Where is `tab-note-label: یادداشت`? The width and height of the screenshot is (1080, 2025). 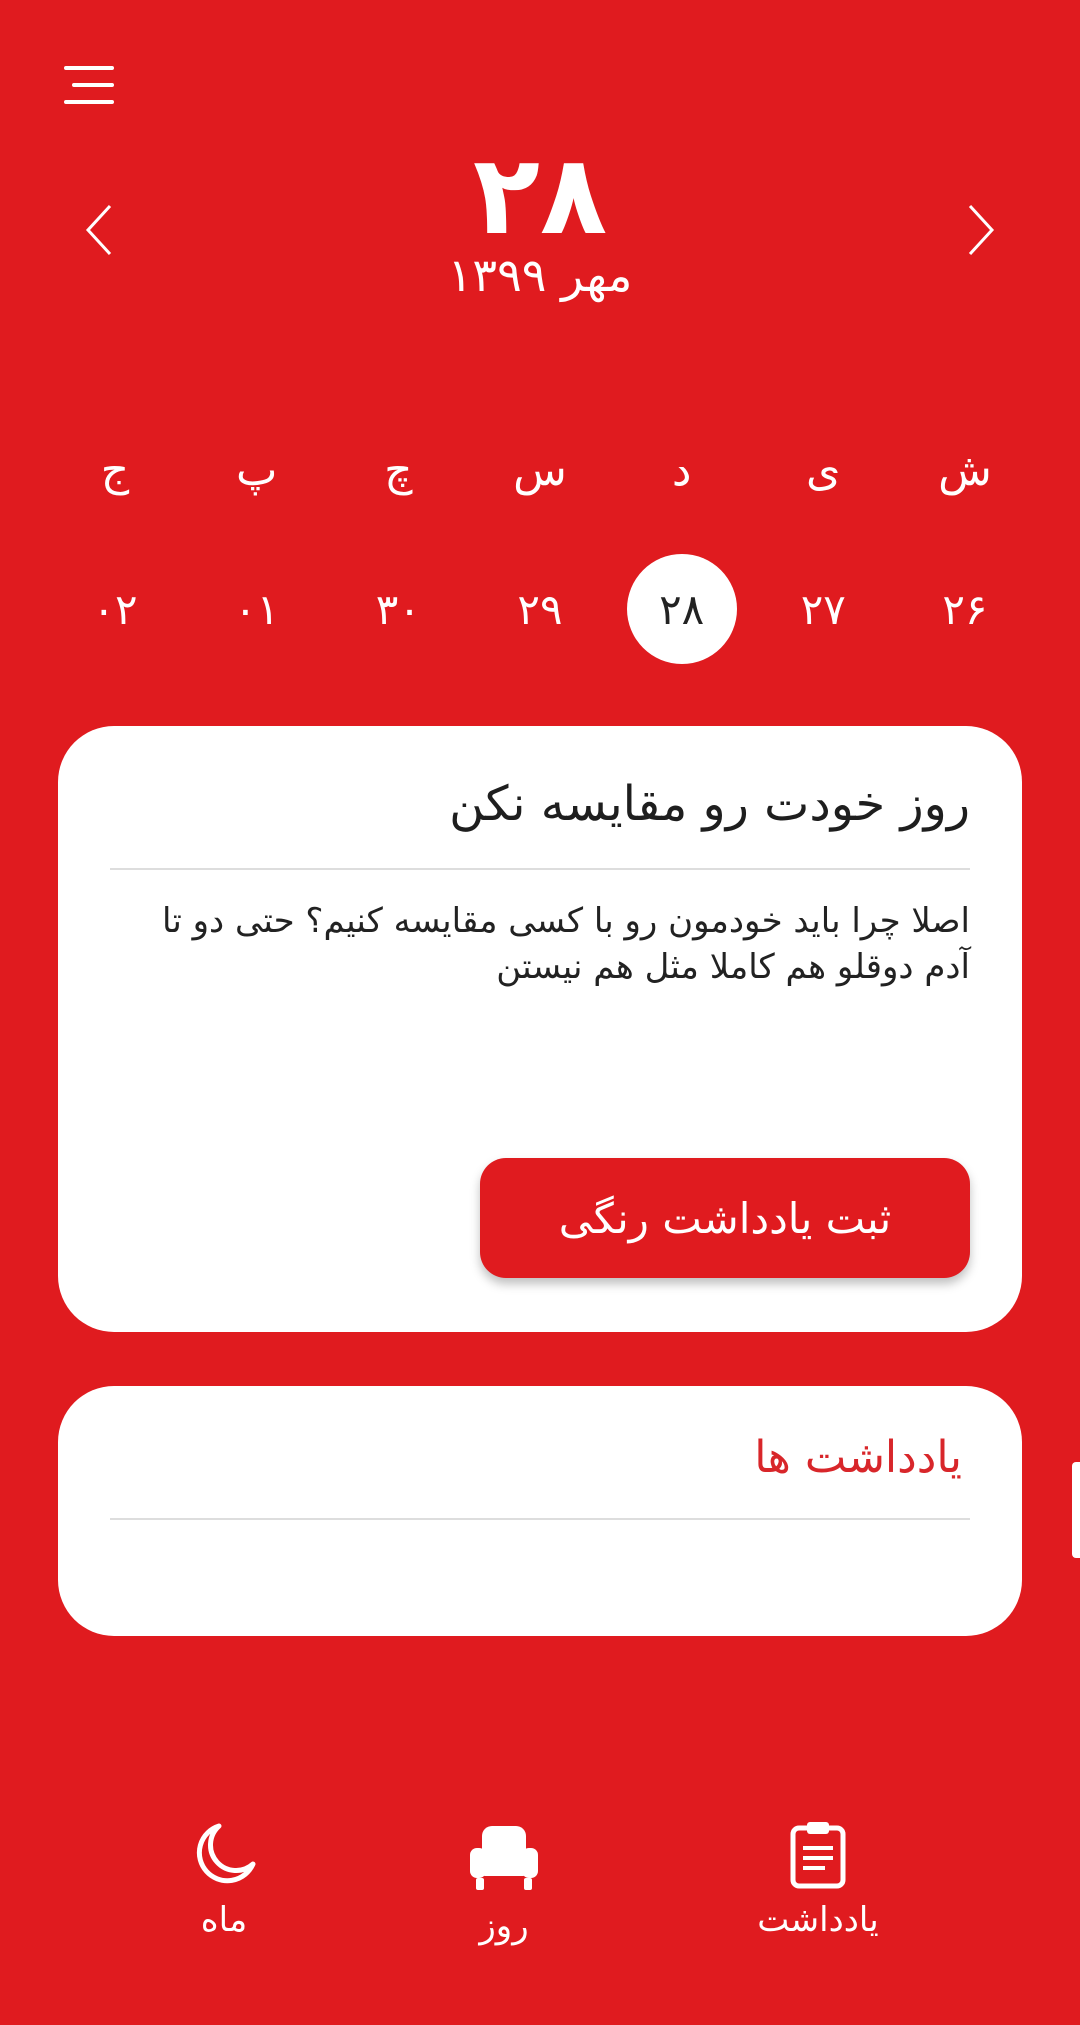 tab-note-label: یادداشت is located at coordinates (818, 1920).